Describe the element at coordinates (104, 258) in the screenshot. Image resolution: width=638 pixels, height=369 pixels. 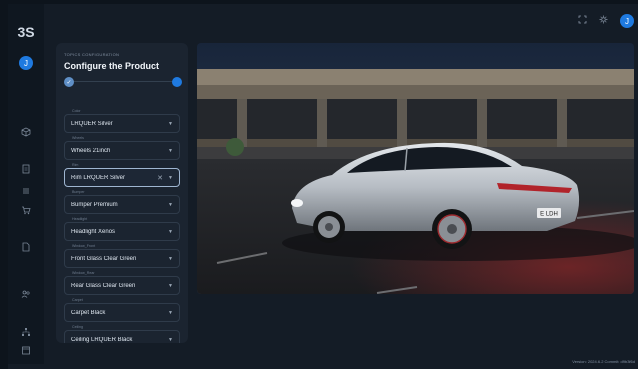
I see `select-value: Front Glass Clear Green` at that location.